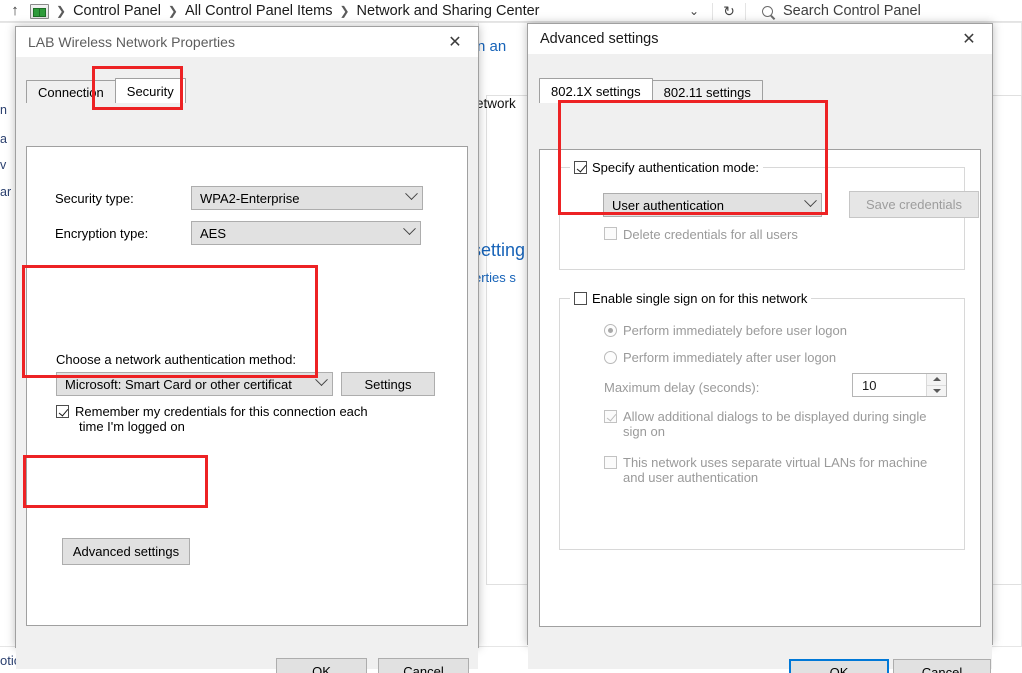 This screenshot has height=673, width=1022. Describe the element at coordinates (675, 167) in the screenshot. I see `authentication-mode-caption-label: Specify authentication mode:` at that location.